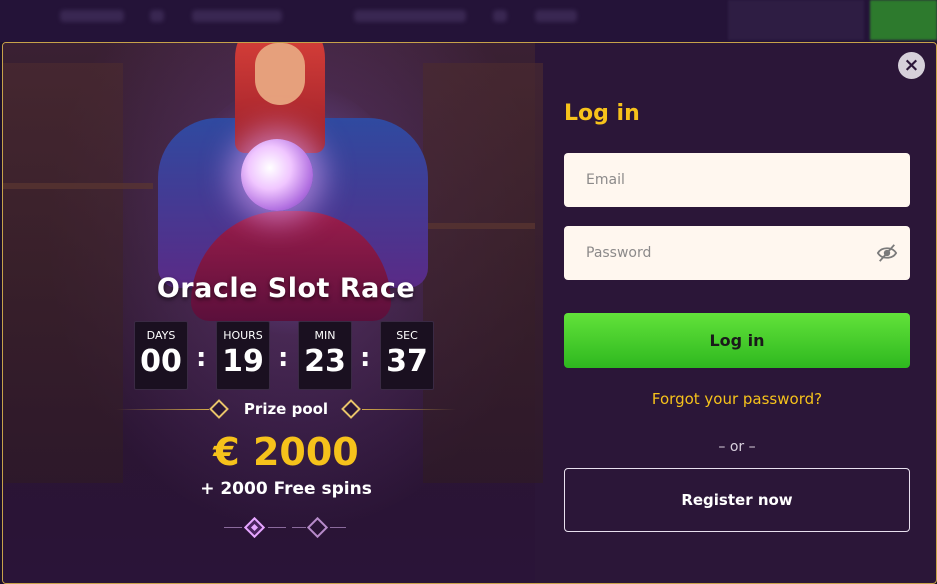 This screenshot has height=584, width=937. Describe the element at coordinates (887, 253) in the screenshot. I see `eye-off-icon` at that location.